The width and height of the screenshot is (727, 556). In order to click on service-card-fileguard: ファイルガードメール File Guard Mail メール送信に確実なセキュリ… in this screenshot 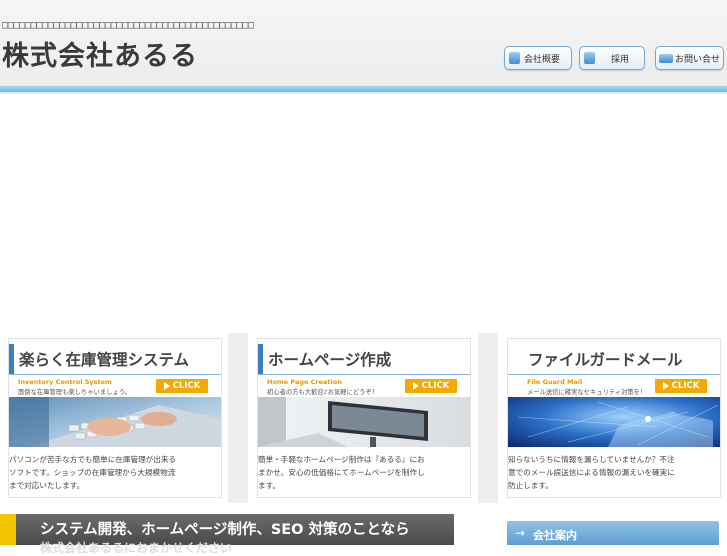, I will do `click(614, 418)`.